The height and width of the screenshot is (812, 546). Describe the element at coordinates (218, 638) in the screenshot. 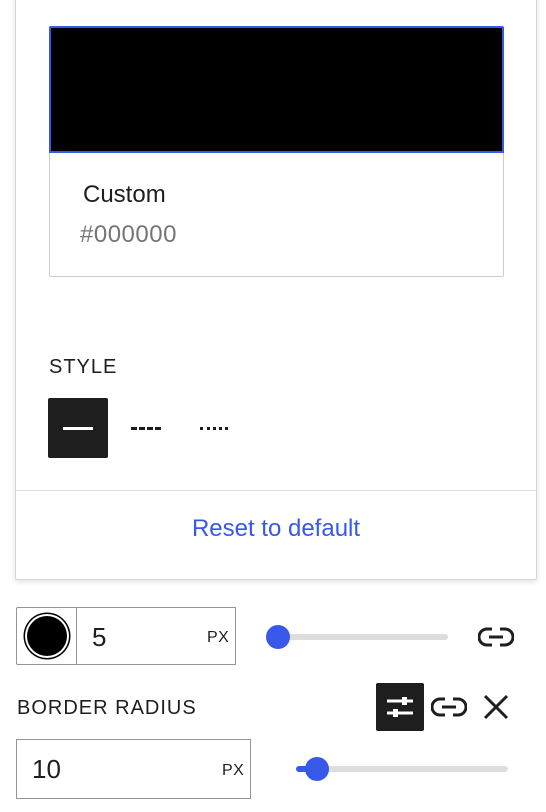

I see `border-width-unit: PX` at that location.